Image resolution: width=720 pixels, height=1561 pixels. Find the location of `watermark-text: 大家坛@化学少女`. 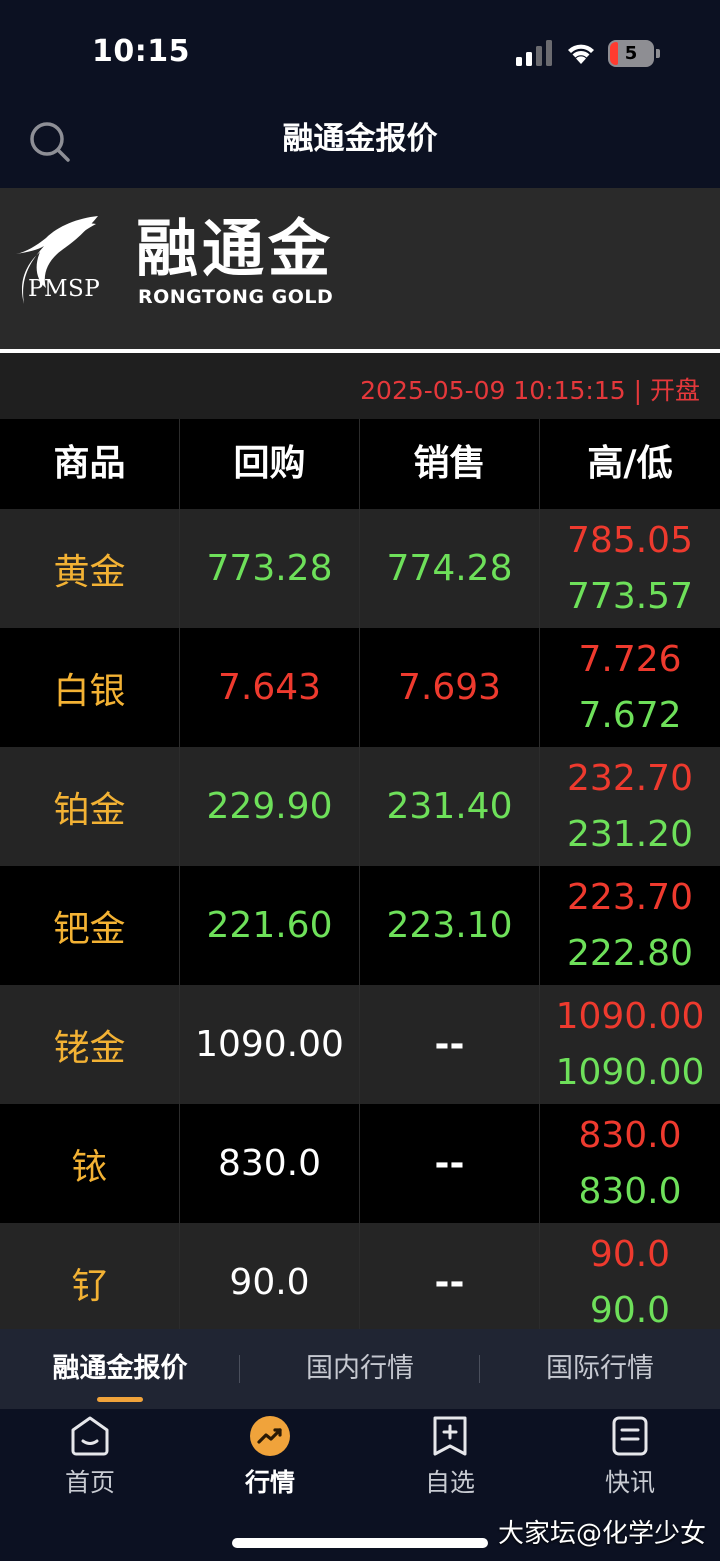

watermark-text: 大家坛@化学少女 is located at coordinates (601, 1534).